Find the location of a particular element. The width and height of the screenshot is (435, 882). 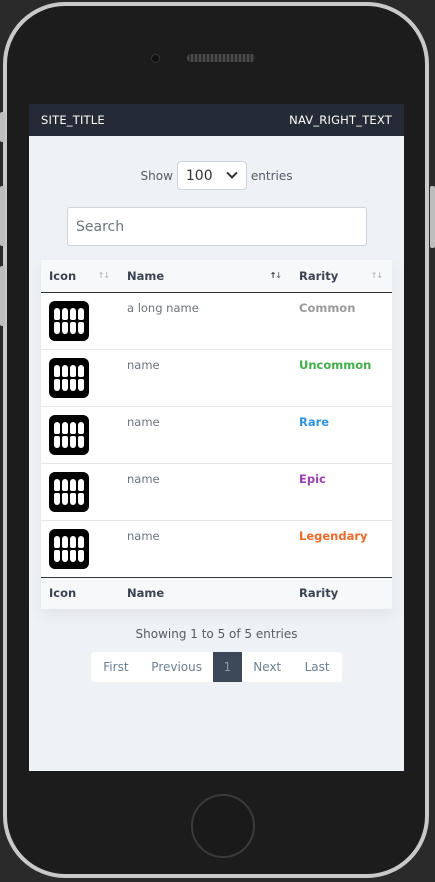

table-row: name Epic is located at coordinates (216, 492).